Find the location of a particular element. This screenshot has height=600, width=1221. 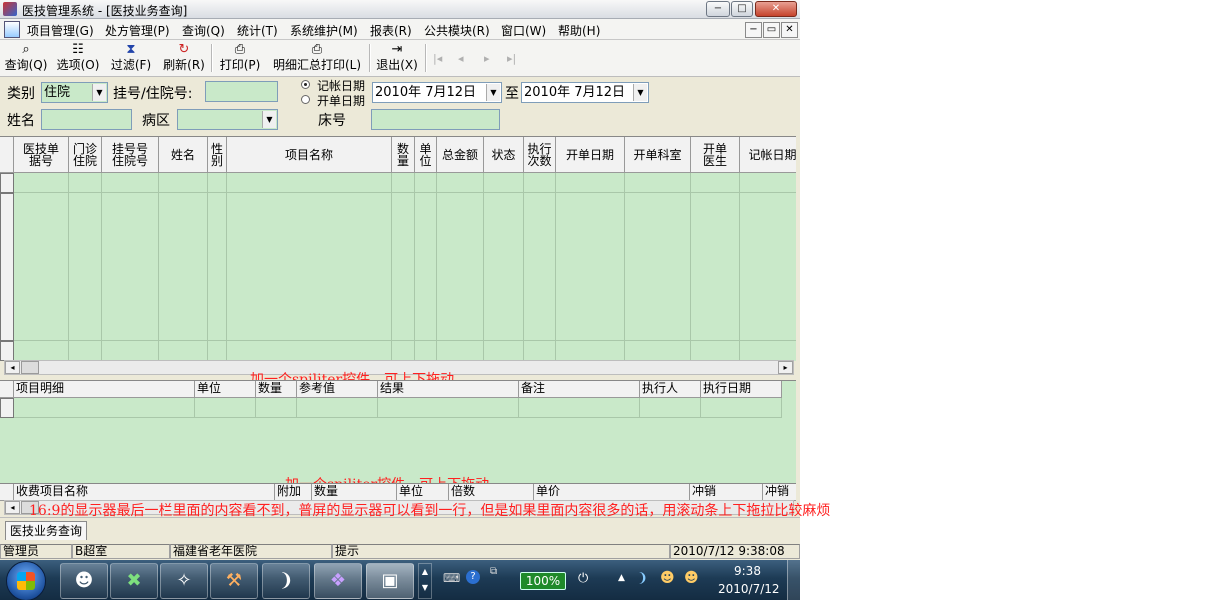

menu-prescription: 处方管理(P) is located at coordinates (137, 30).